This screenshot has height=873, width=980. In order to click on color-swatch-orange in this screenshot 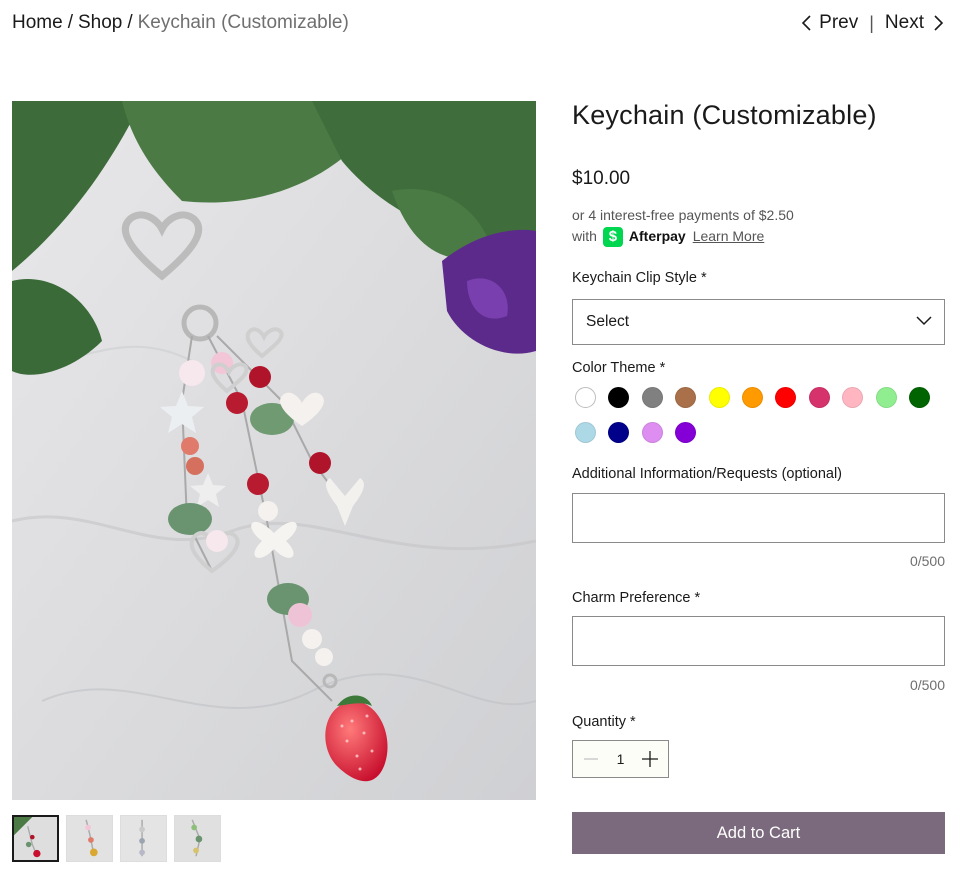, I will do `click(752, 397)`.